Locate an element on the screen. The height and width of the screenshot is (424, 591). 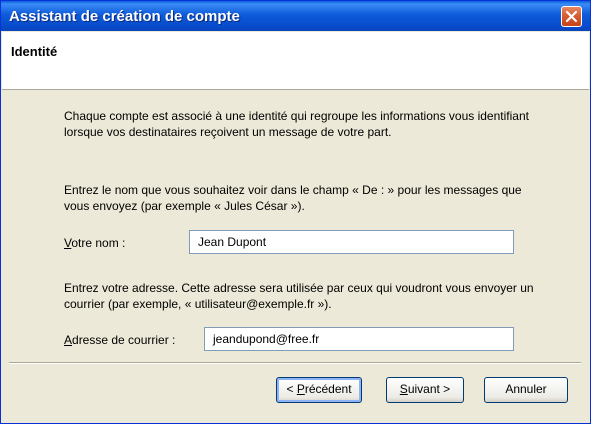
close-button is located at coordinates (571, 16).